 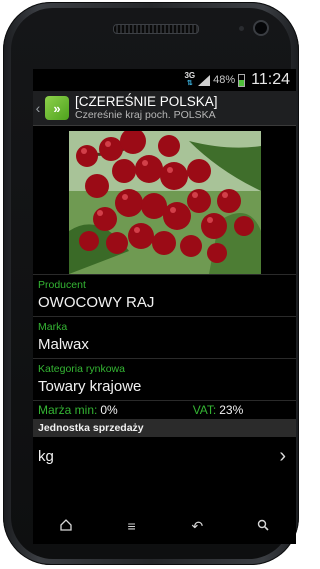 I want to click on margin-value: 0%, so click(x=109, y=410).